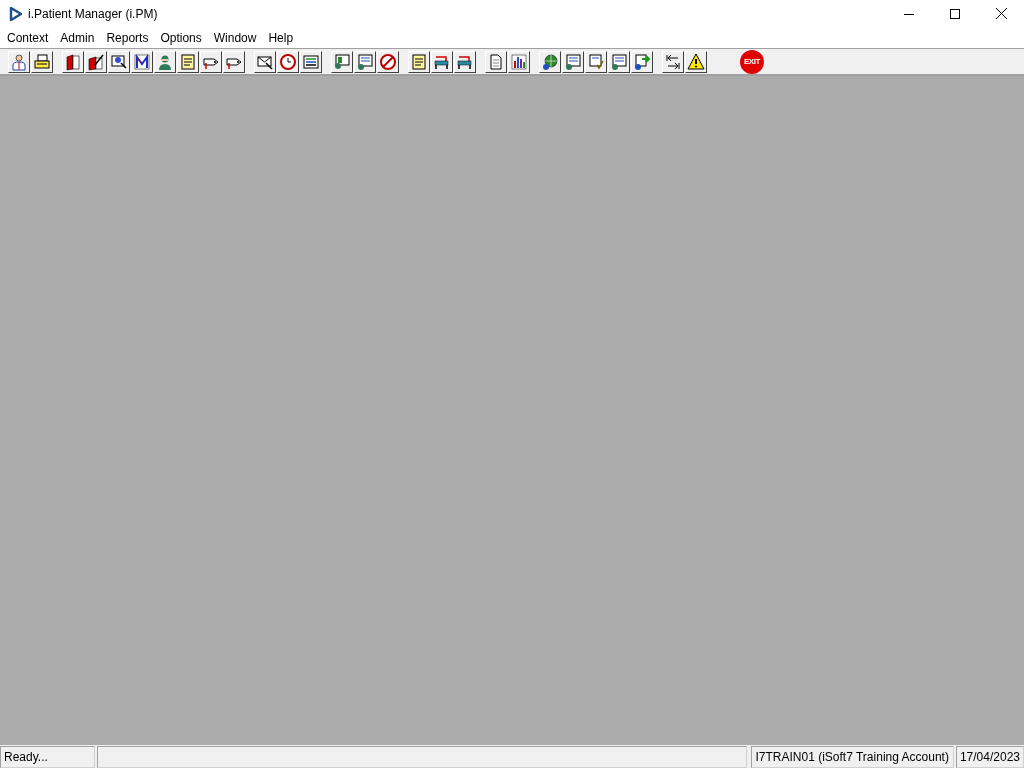 This screenshot has height=768, width=1024. I want to click on document-icon, so click(496, 61).